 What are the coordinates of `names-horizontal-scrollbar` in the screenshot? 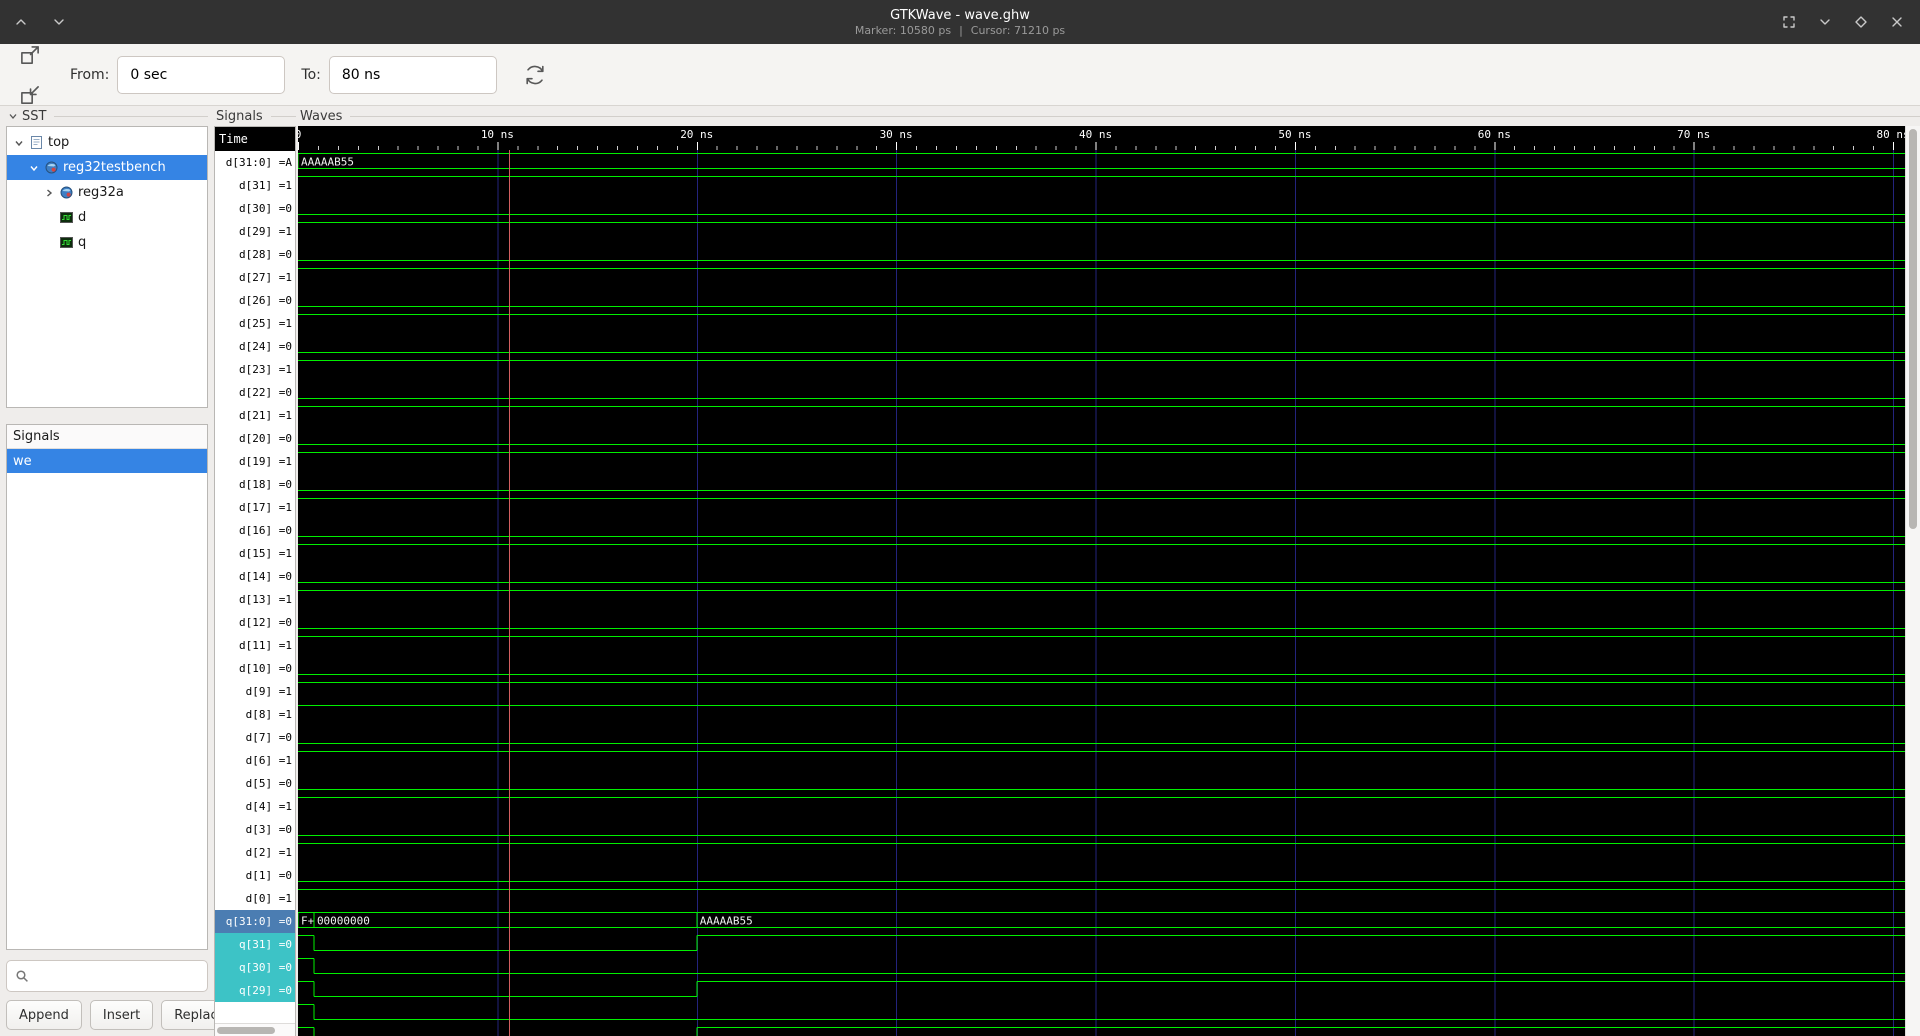 It's located at (255, 1029).